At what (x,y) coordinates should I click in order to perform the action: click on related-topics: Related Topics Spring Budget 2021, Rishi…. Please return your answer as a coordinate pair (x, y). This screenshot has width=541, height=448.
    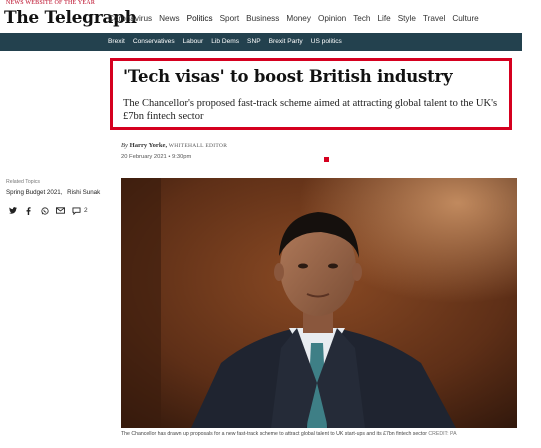
    Looking at the image, I should click on (54, 187).